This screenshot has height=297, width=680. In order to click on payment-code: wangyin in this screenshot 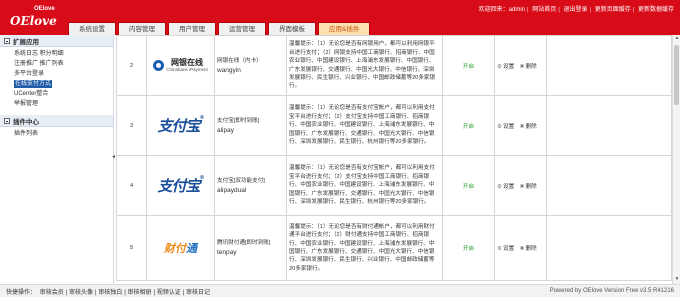, I will do `click(229, 70)`.